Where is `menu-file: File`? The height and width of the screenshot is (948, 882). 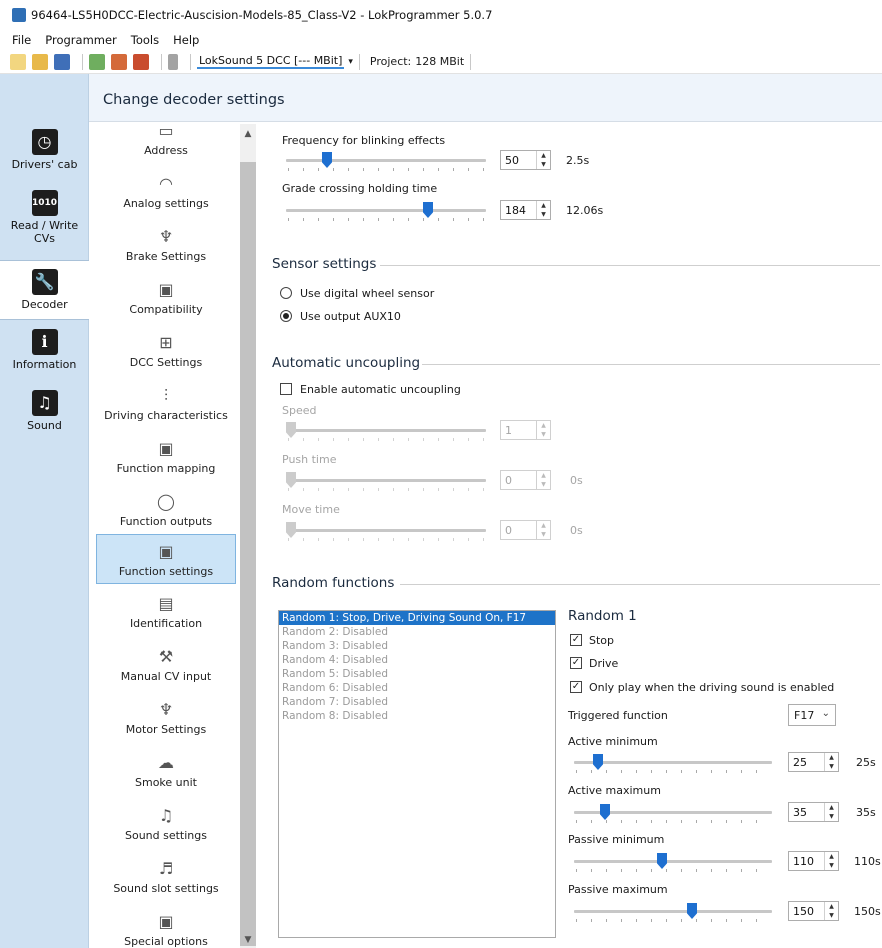 menu-file: File is located at coordinates (21, 40).